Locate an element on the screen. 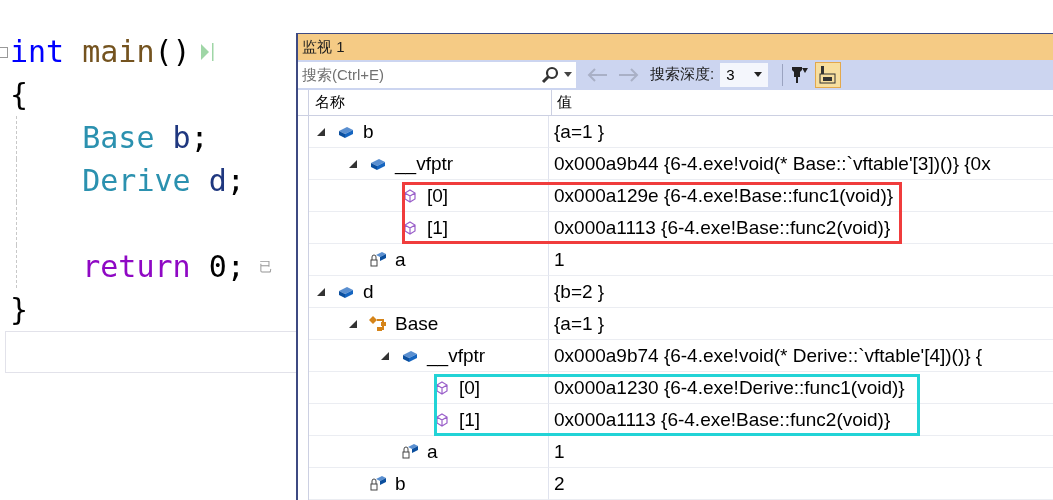 The height and width of the screenshot is (500, 1053). code-token: Base is located at coordinates (118, 138).